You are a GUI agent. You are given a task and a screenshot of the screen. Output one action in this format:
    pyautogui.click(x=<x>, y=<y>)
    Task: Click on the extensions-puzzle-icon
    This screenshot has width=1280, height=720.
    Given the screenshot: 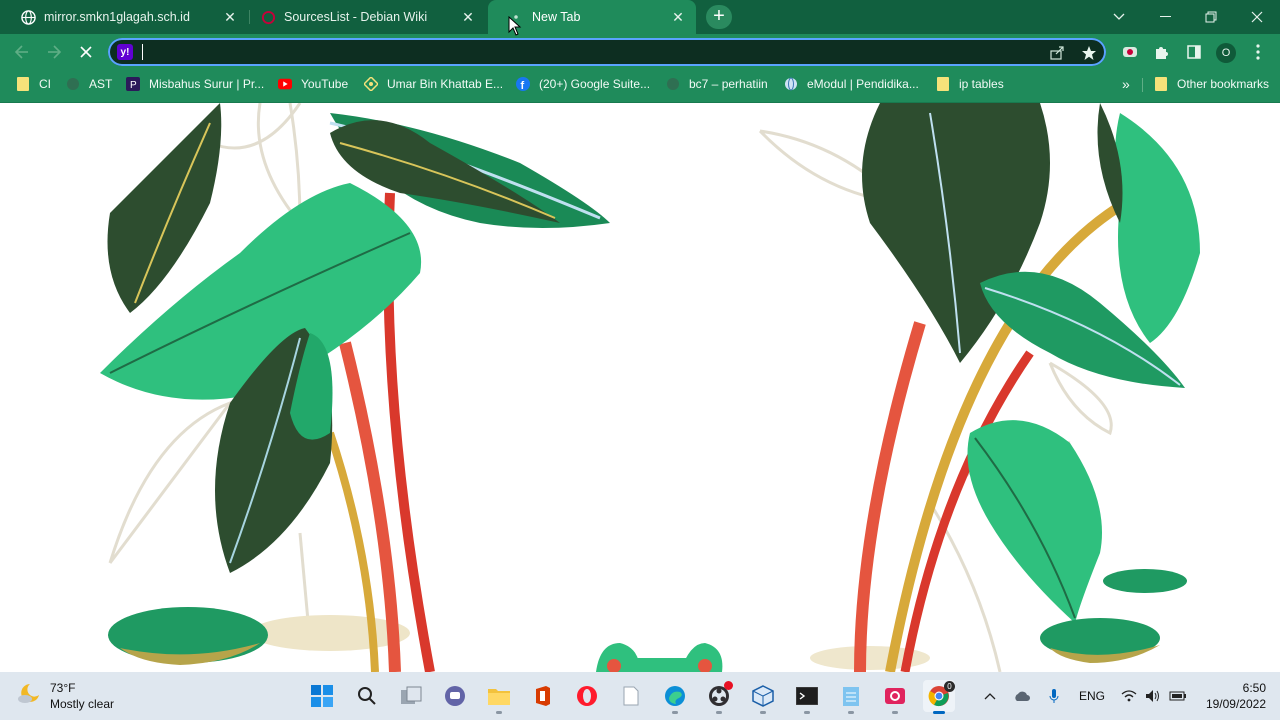 What is the action you would take?
    pyautogui.click(x=1162, y=52)
    